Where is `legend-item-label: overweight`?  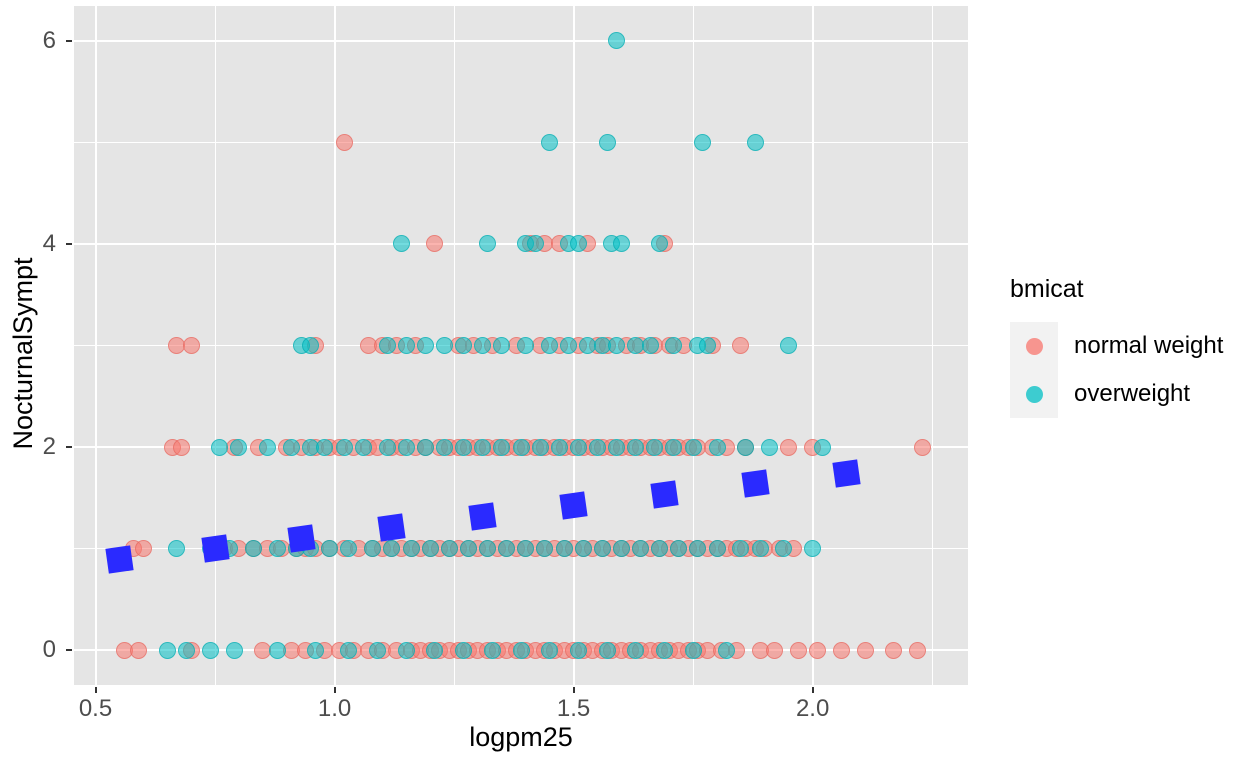
legend-item-label: overweight is located at coordinates (1132, 393).